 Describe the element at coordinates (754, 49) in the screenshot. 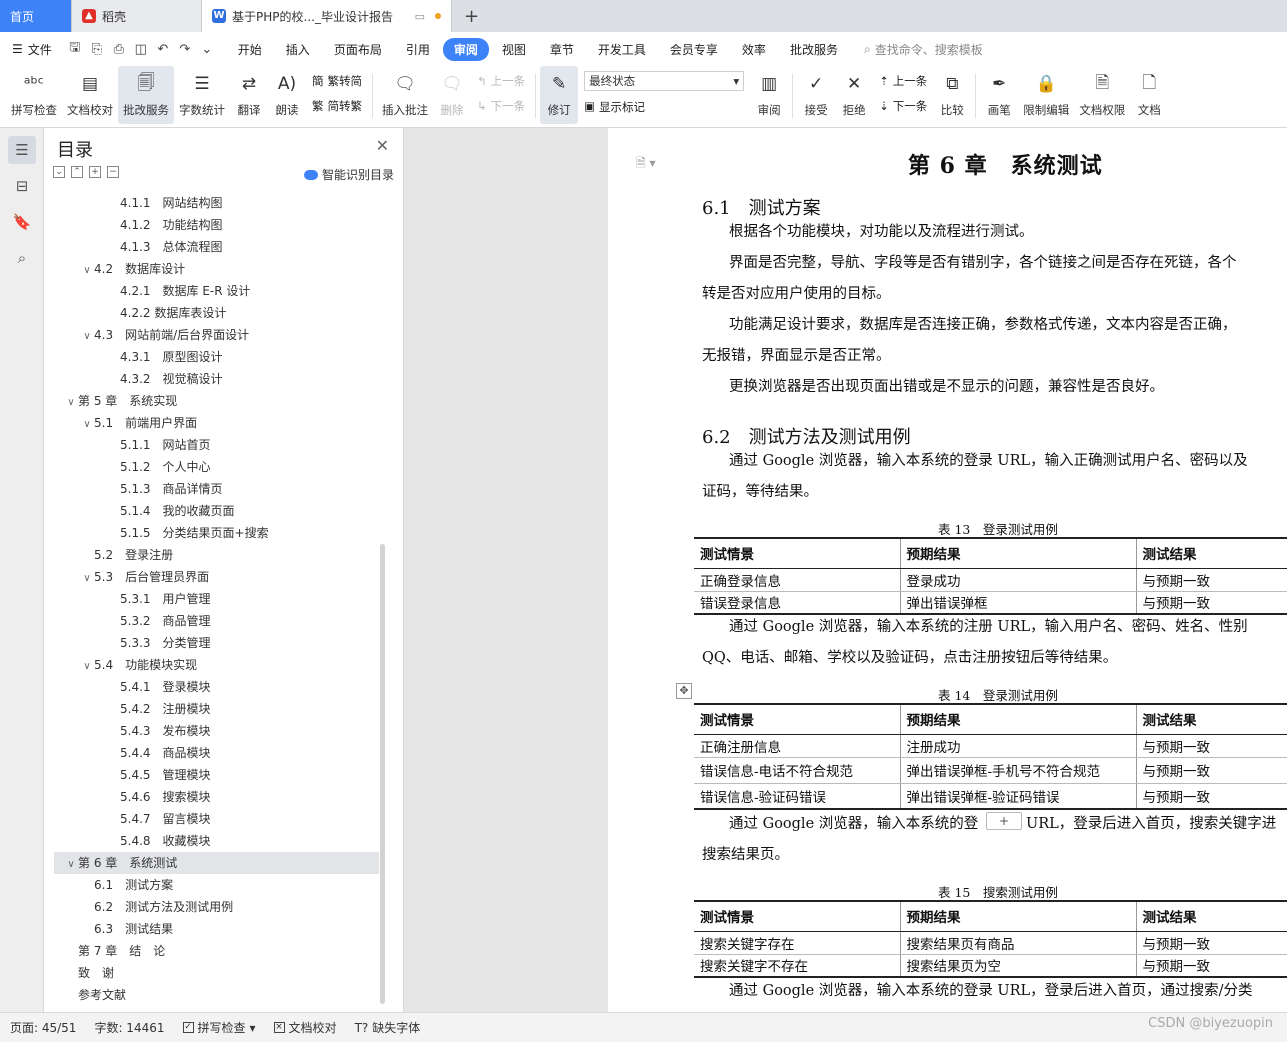

I see `menu-tab-efficiency: 效率` at that location.